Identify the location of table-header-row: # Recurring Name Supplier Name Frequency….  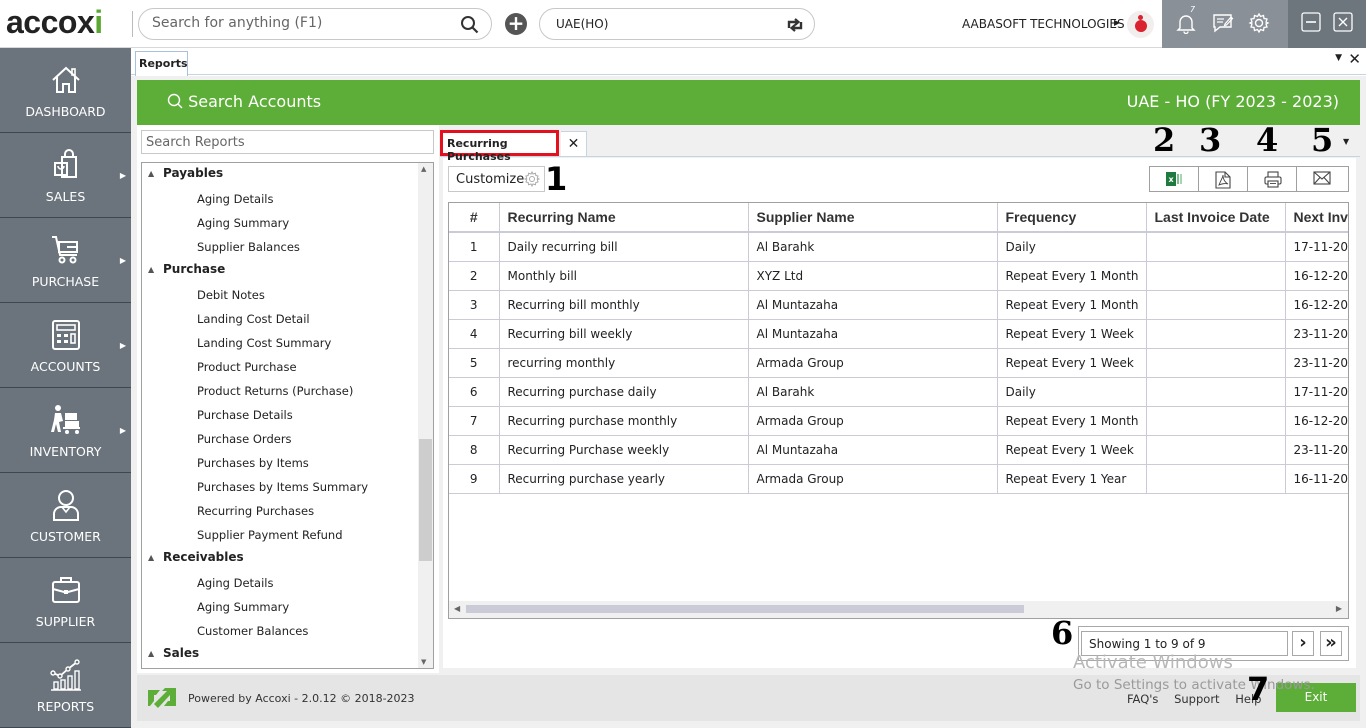
(898, 218).